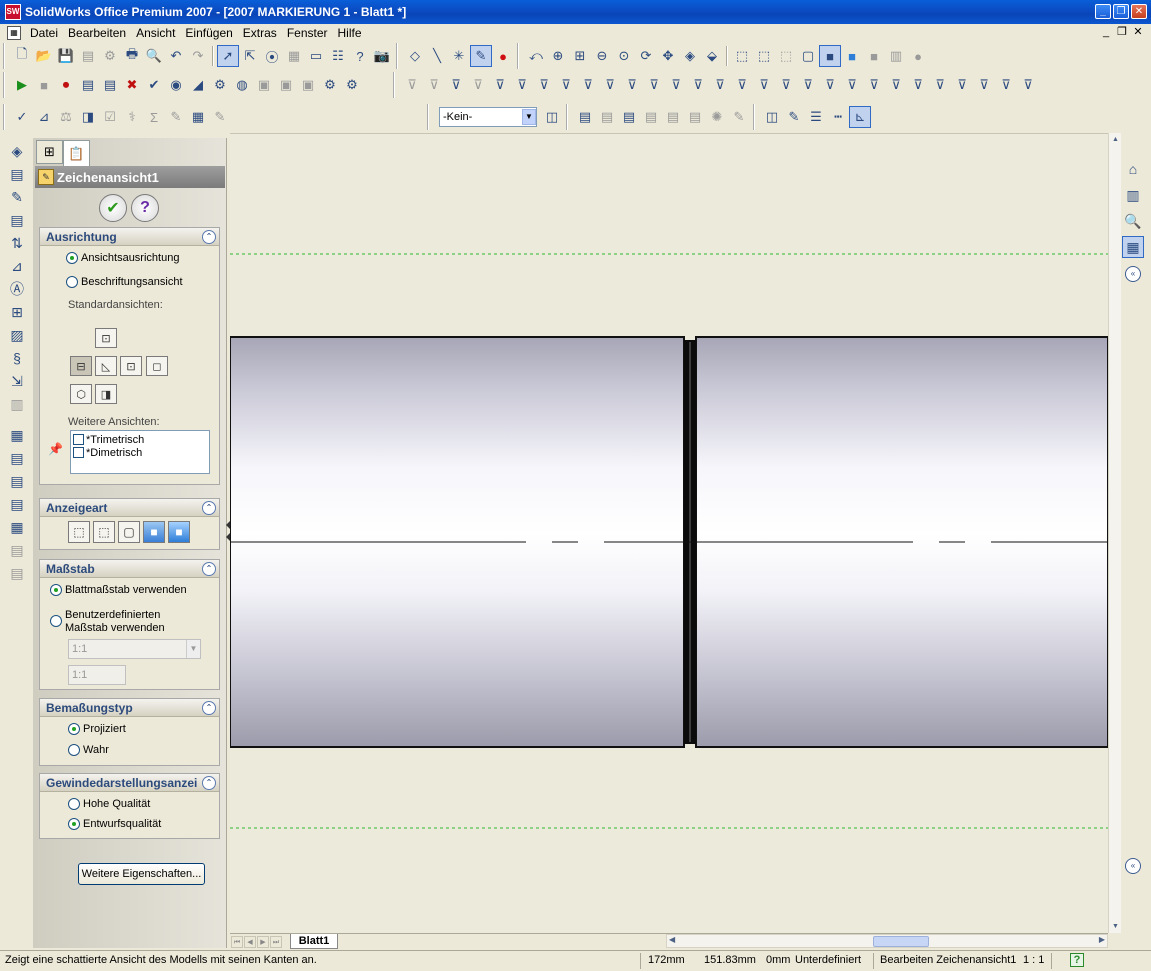 This screenshot has height=971, width=1151. What do you see at coordinates (459, 56) in the screenshot?
I see `point-icon: ✳` at bounding box center [459, 56].